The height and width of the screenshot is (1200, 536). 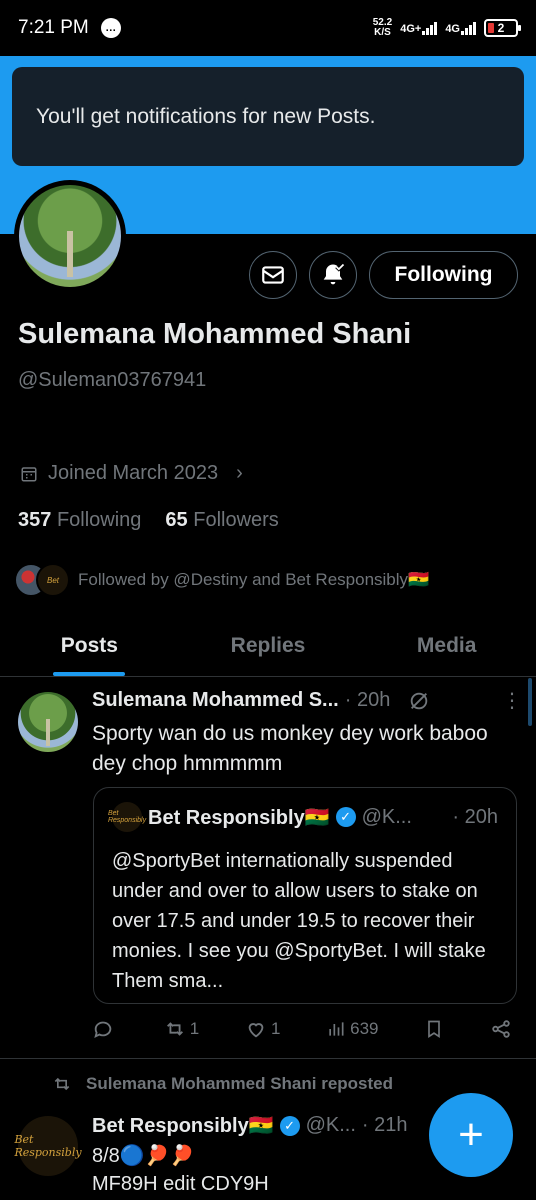 What do you see at coordinates (194, 1028) in the screenshot?
I see `repost-count: 1` at bounding box center [194, 1028].